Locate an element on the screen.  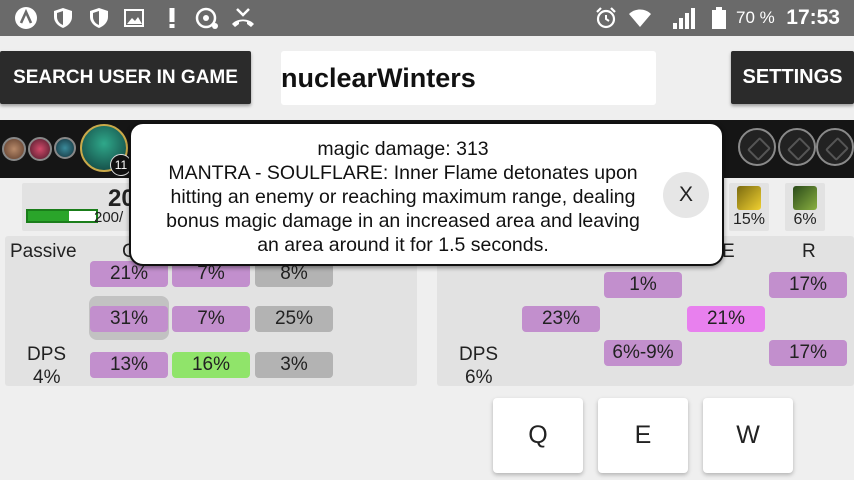
key-q-button: Q is located at coordinates (538, 435).